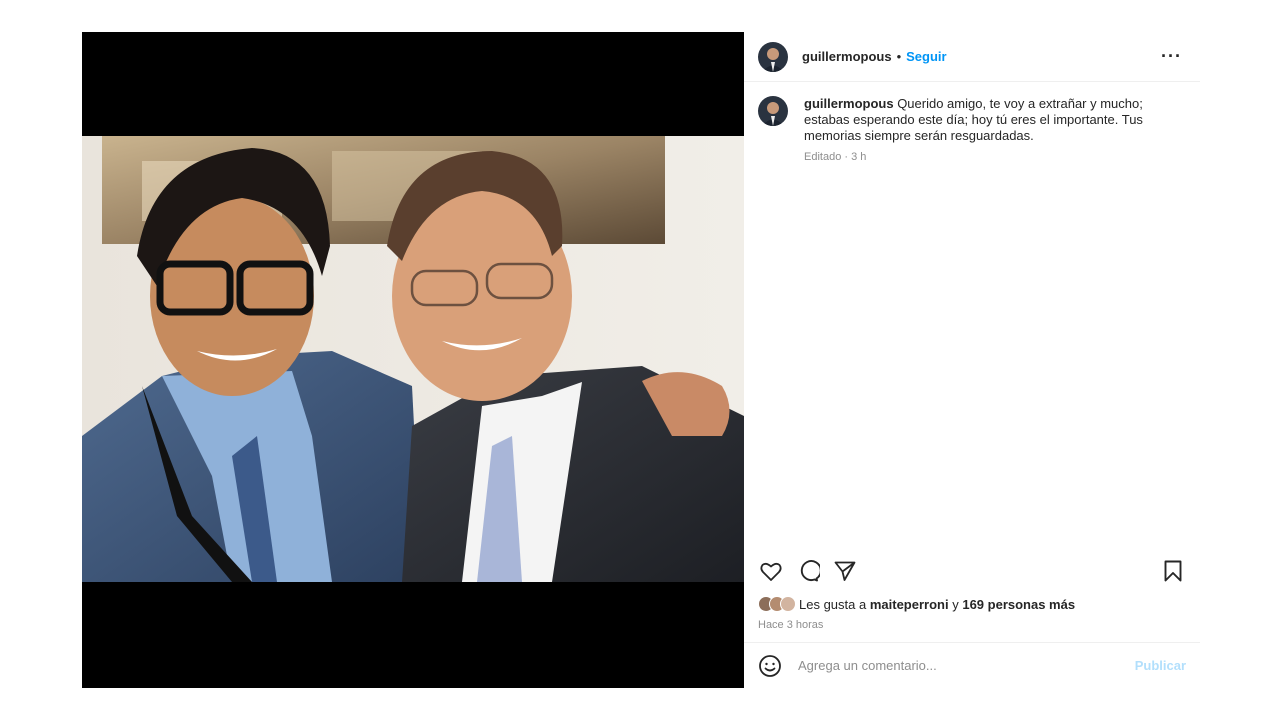  Describe the element at coordinates (790, 625) in the screenshot. I see `post-timestamp: Hace 3 horas` at that location.